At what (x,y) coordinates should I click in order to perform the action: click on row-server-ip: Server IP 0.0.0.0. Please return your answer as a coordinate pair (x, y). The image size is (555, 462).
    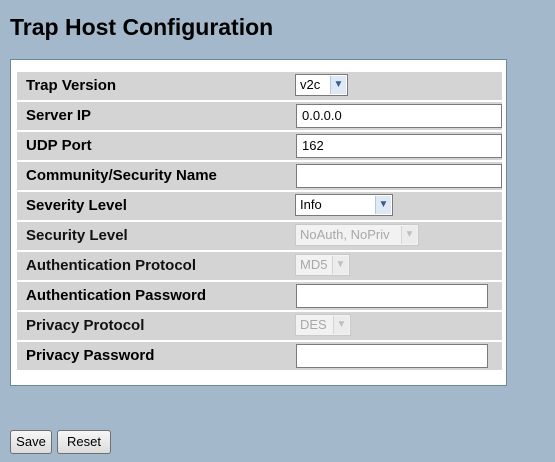
    Looking at the image, I should click on (259, 116).